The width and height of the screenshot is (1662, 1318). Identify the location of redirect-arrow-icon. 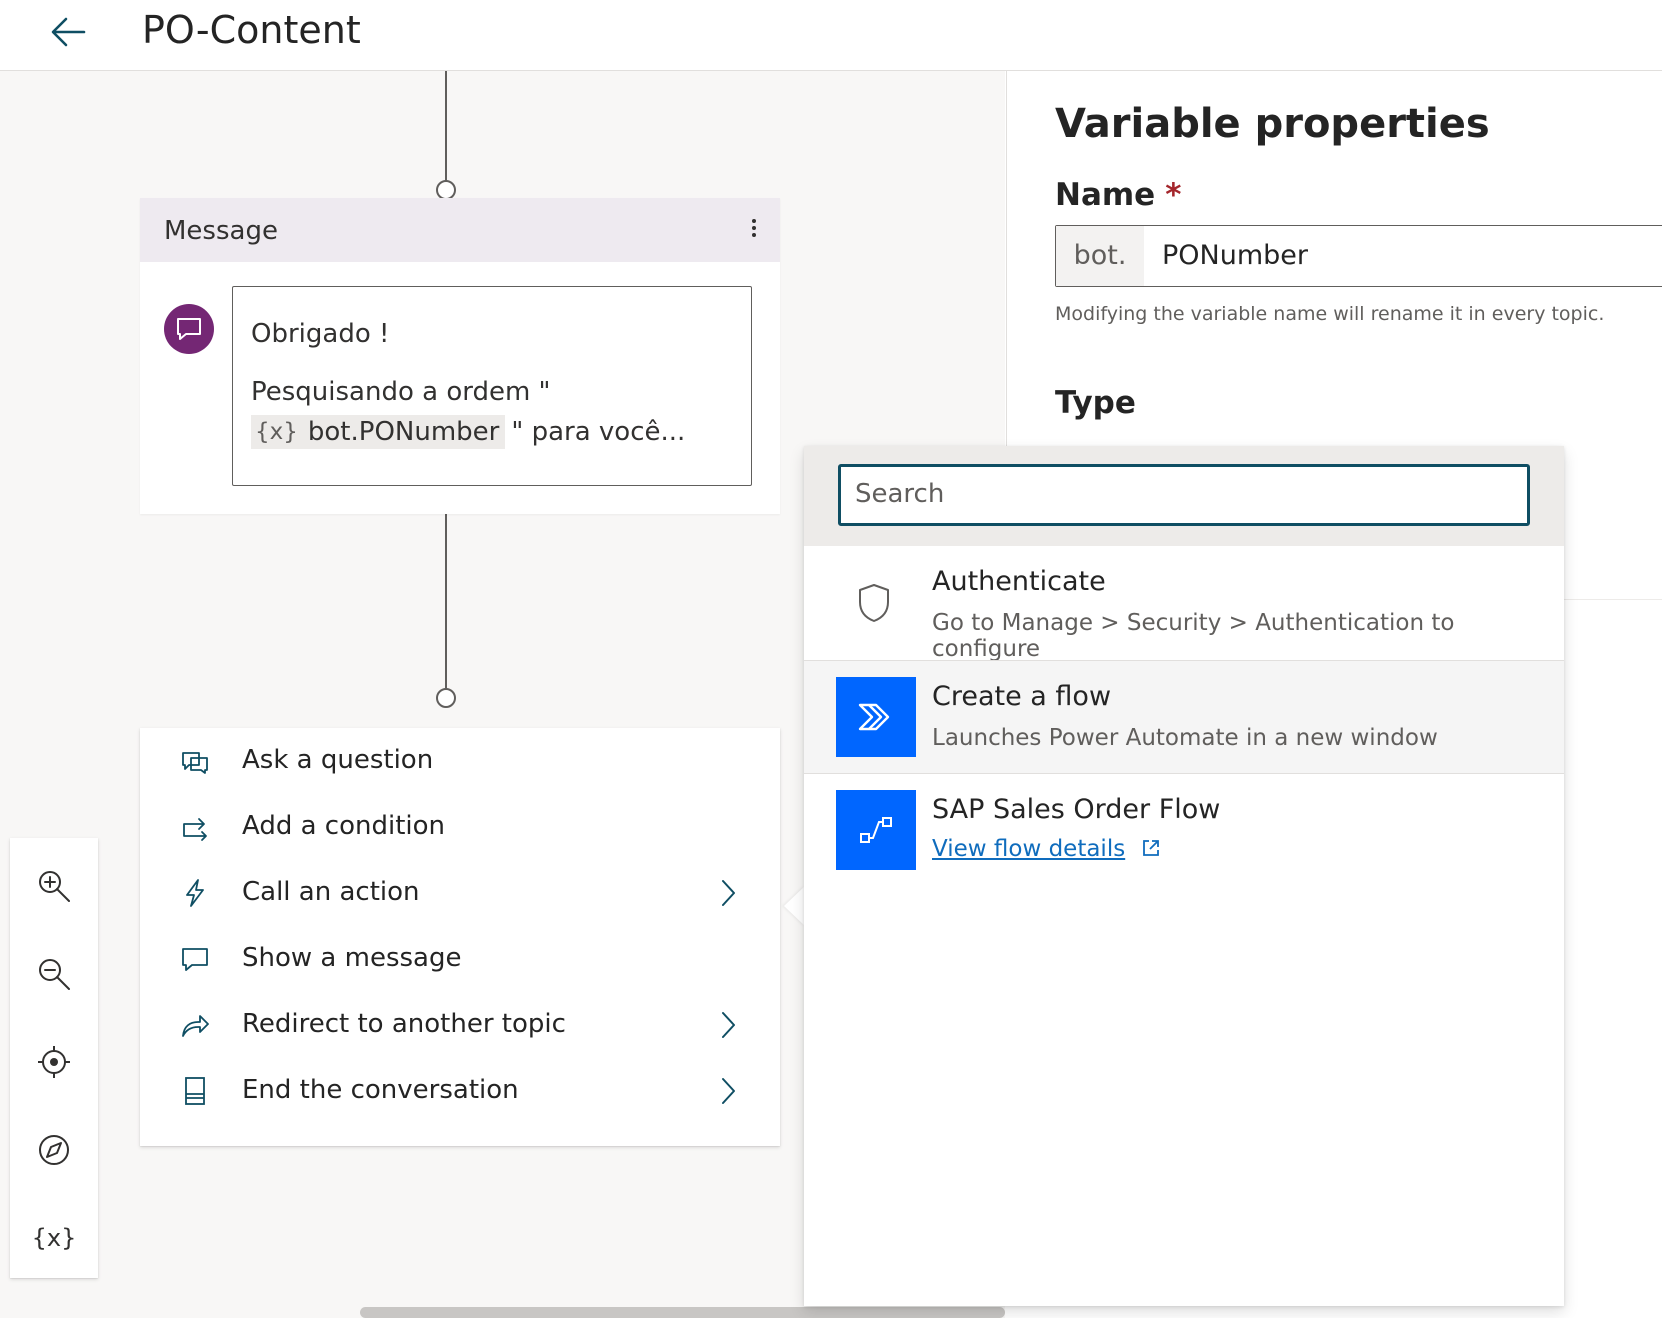
(195, 1026).